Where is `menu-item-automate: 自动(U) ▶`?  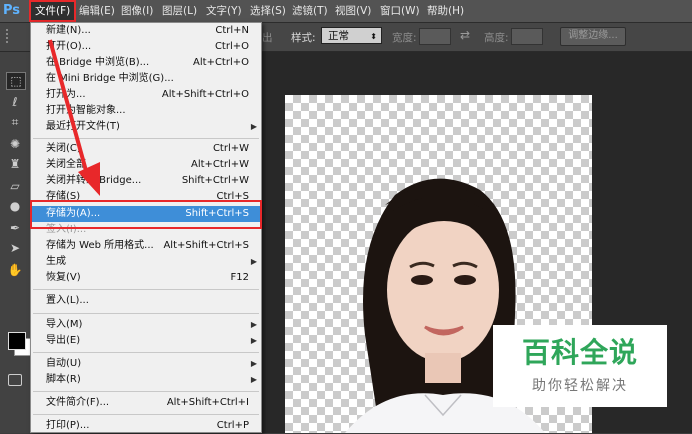
menu-item-automate: 自动(U) ▶ is located at coordinates (146, 364).